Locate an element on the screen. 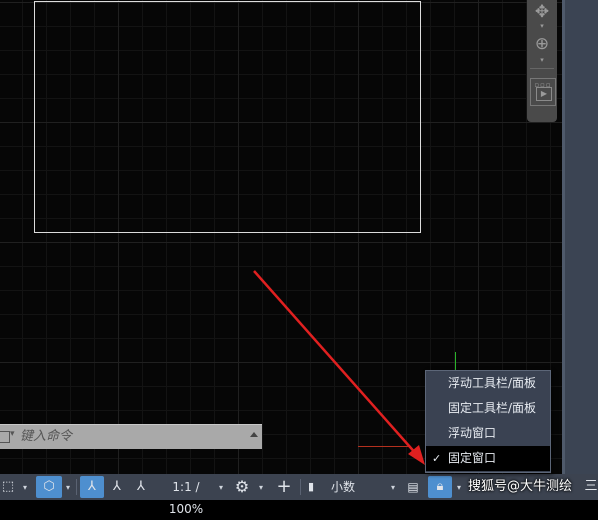 This screenshot has height=520, width=598. watermark: 搜狐号@大牛测绘 is located at coordinates (520, 486).